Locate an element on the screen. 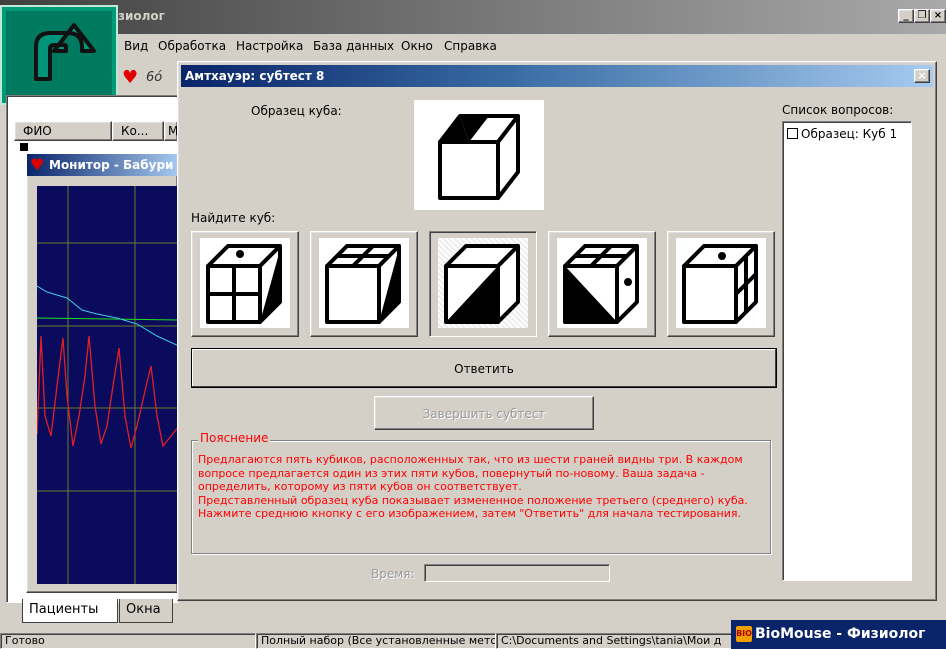 This screenshot has height=649, width=946. dialog-close-button: × is located at coordinates (922, 76).